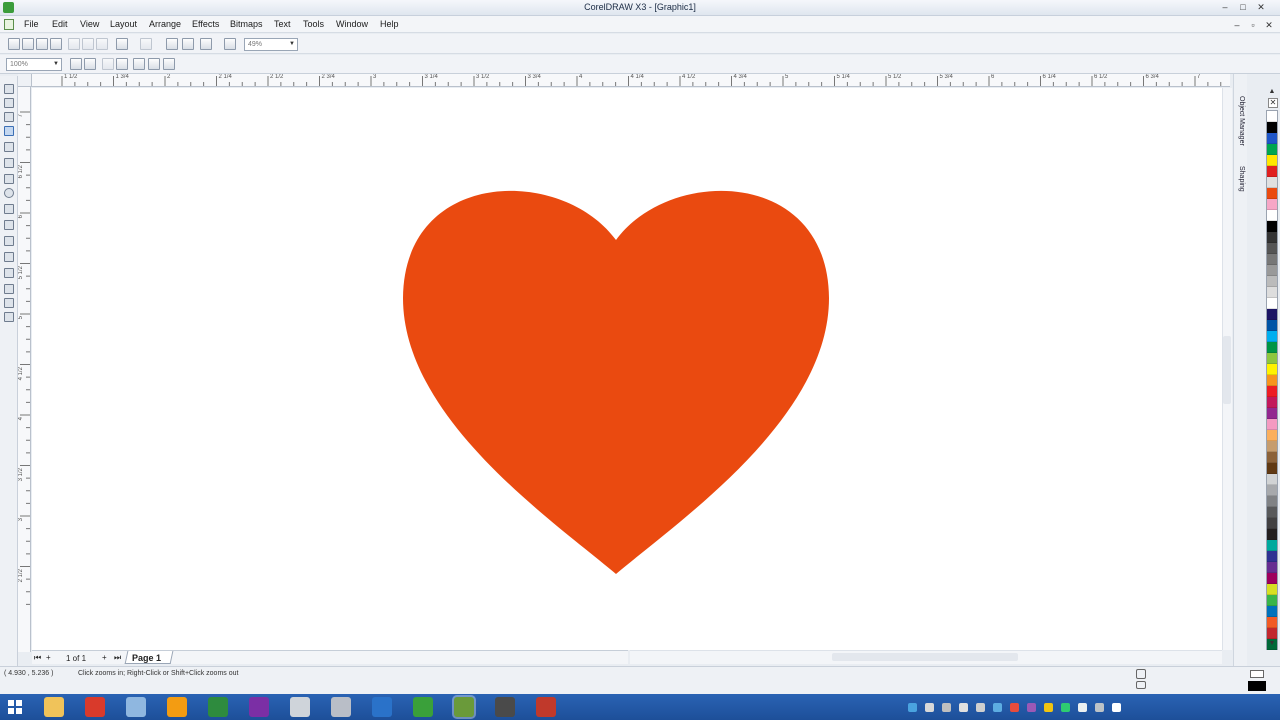  I want to click on paste-icon, so click(102, 44).